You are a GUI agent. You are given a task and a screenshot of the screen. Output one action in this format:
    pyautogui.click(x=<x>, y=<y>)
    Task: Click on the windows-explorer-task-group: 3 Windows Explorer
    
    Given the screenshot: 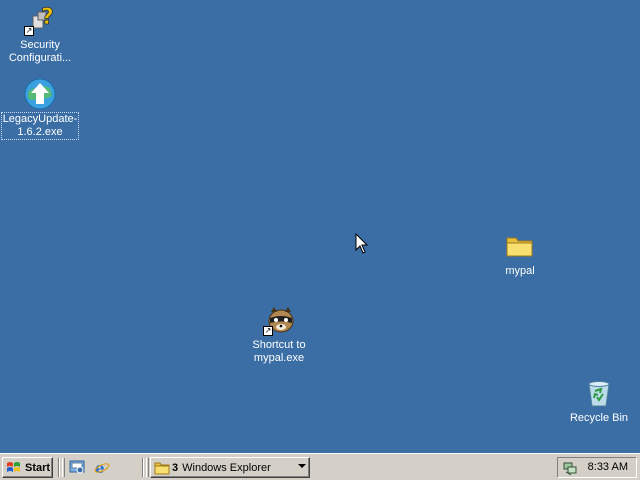 What is the action you would take?
    pyautogui.click(x=230, y=467)
    